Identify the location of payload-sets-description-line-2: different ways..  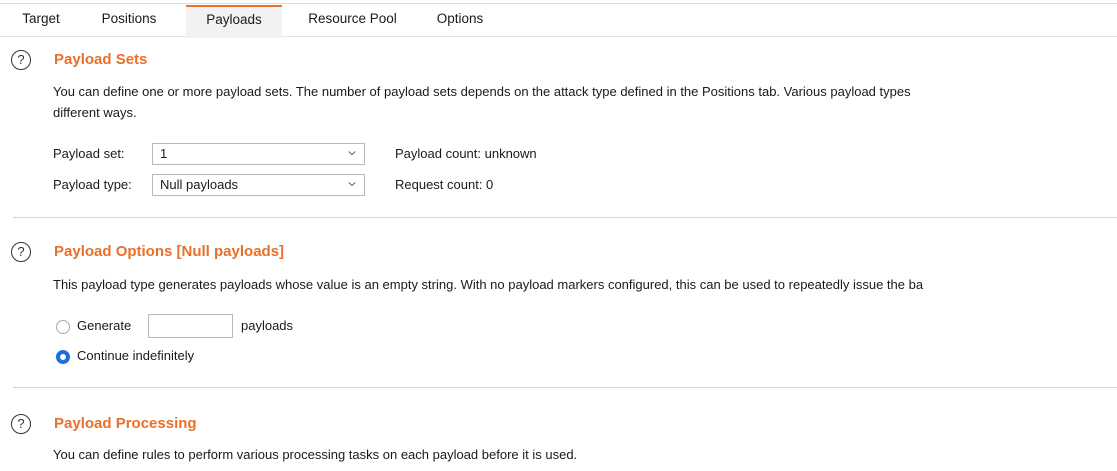
(95, 112).